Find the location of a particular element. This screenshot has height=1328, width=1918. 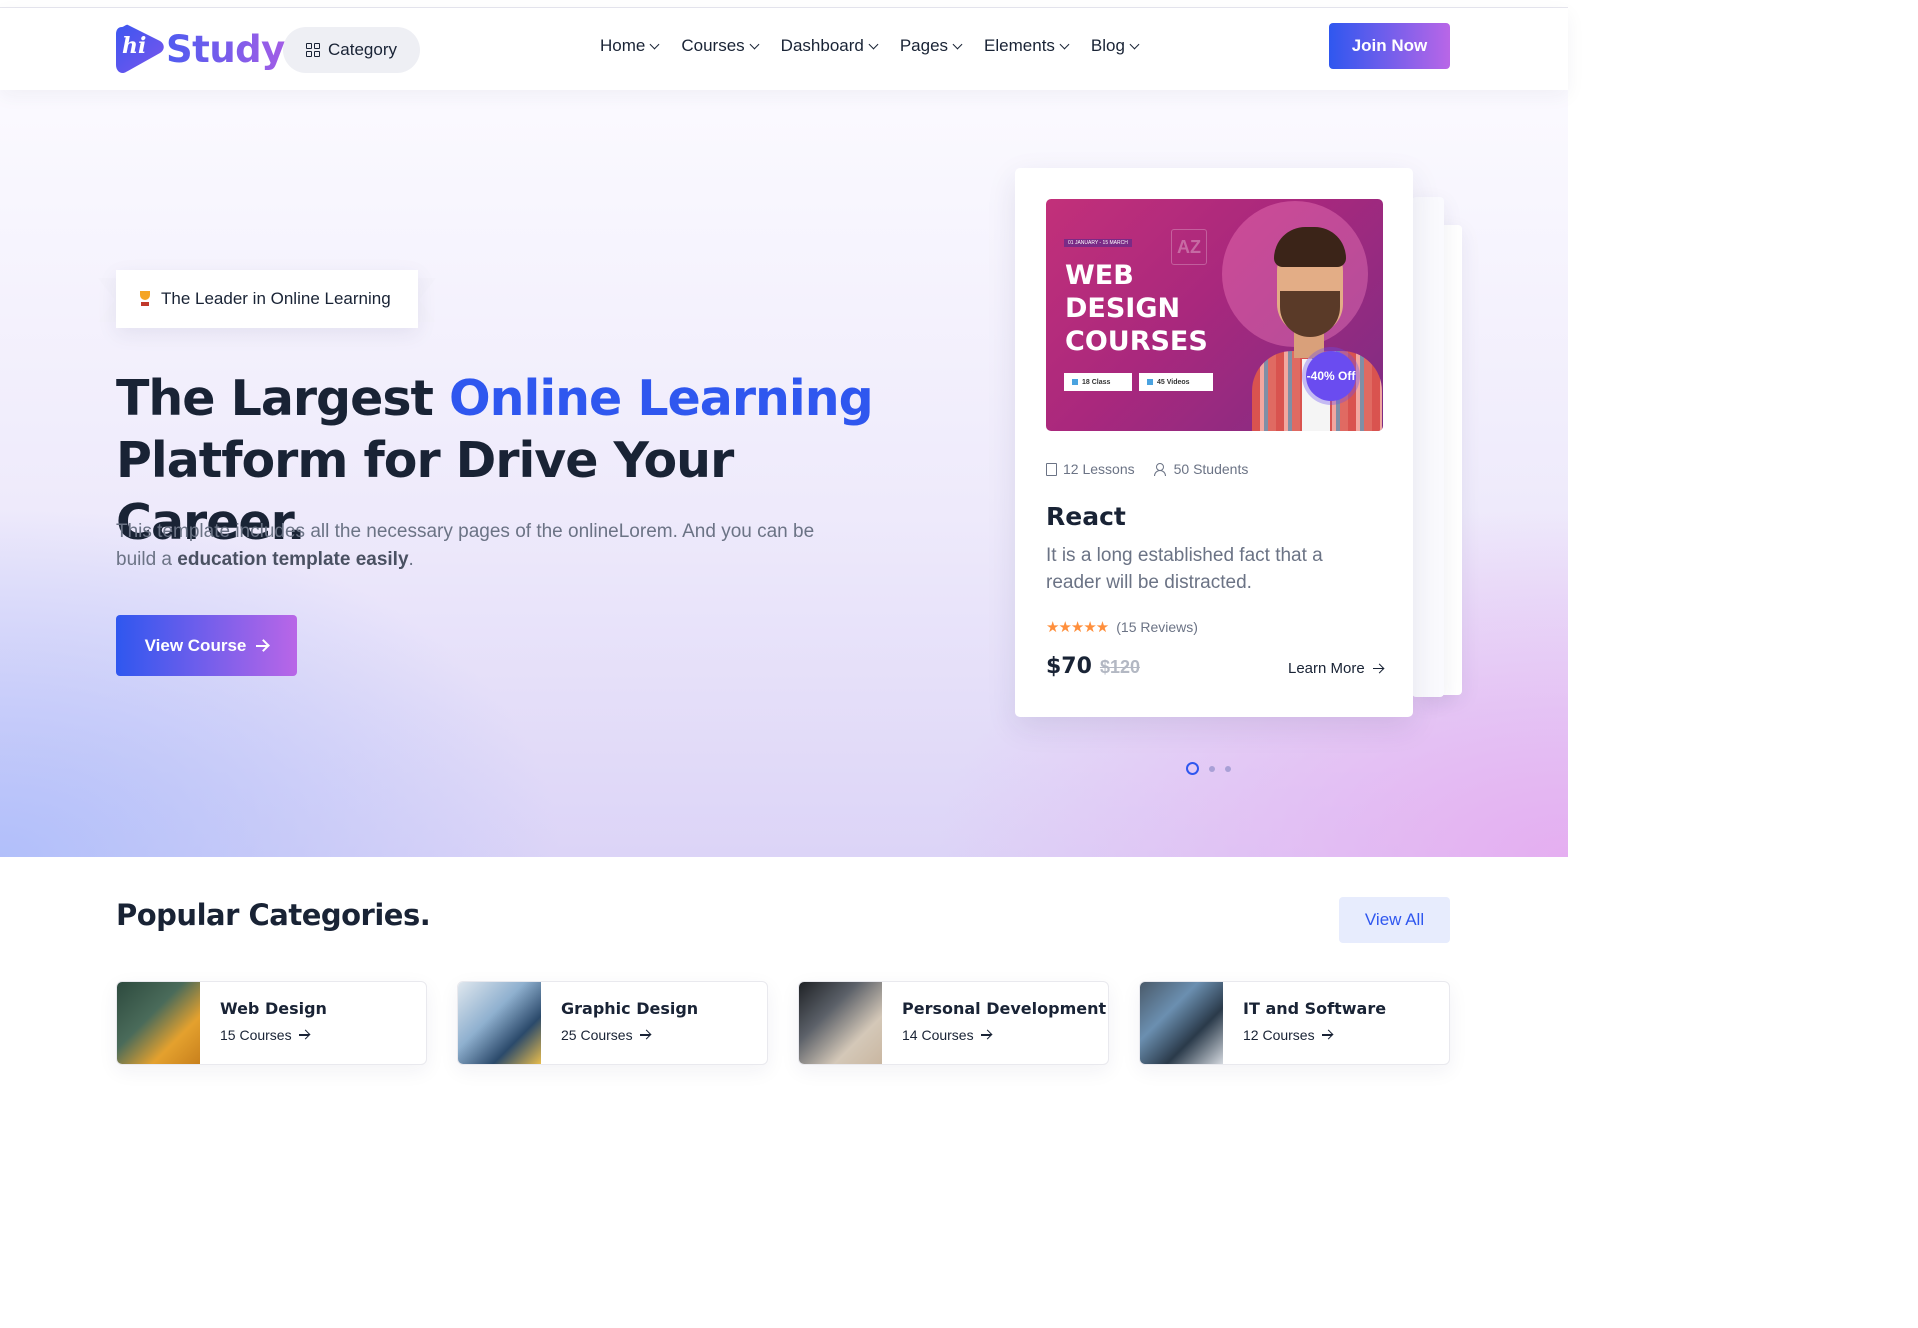

menu-item-pages: Pages is located at coordinates (931, 46).